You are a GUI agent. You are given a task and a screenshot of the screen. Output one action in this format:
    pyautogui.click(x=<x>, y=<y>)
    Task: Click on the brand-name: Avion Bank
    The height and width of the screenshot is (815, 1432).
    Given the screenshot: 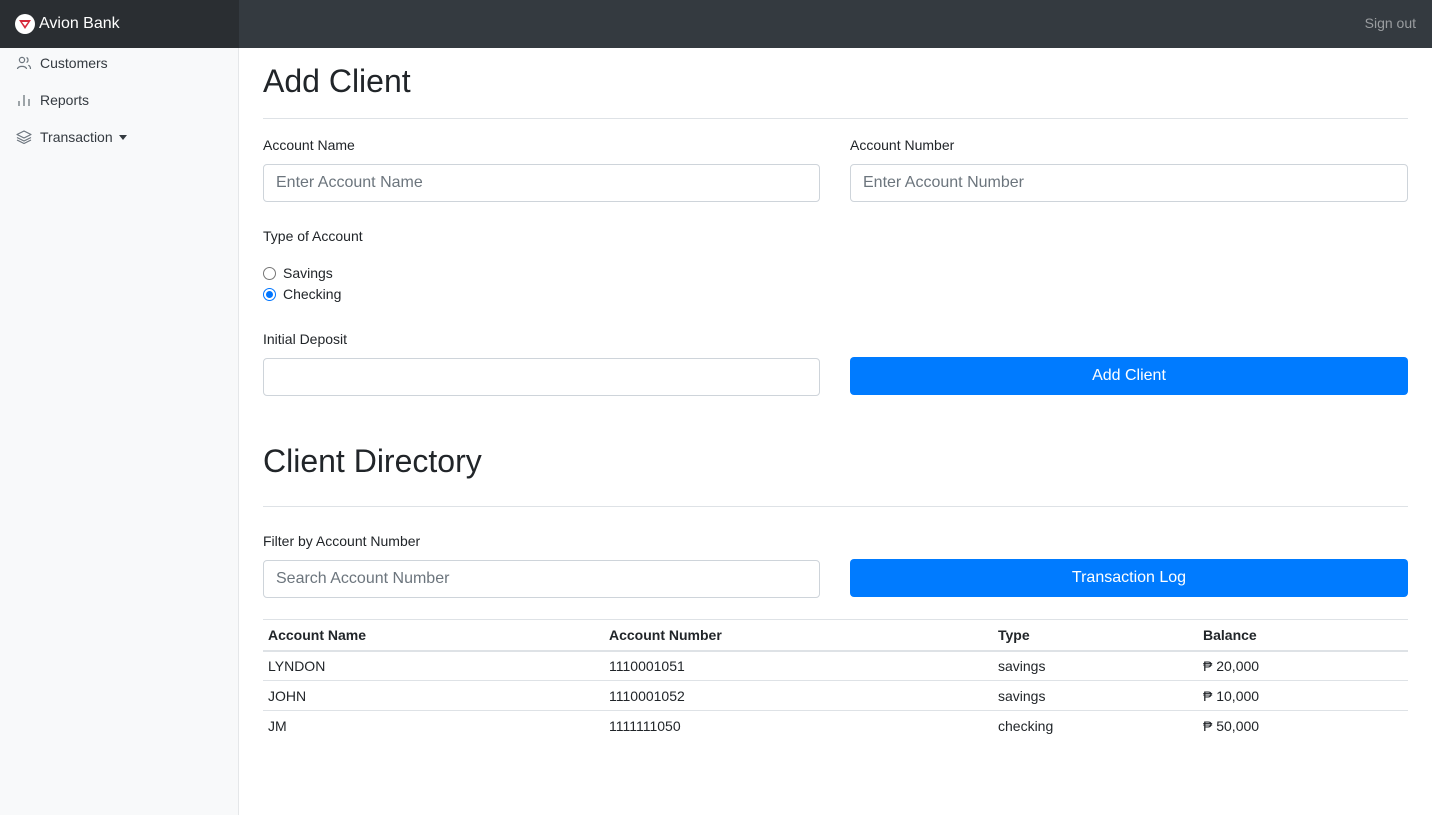 What is the action you would take?
    pyautogui.click(x=79, y=23)
    